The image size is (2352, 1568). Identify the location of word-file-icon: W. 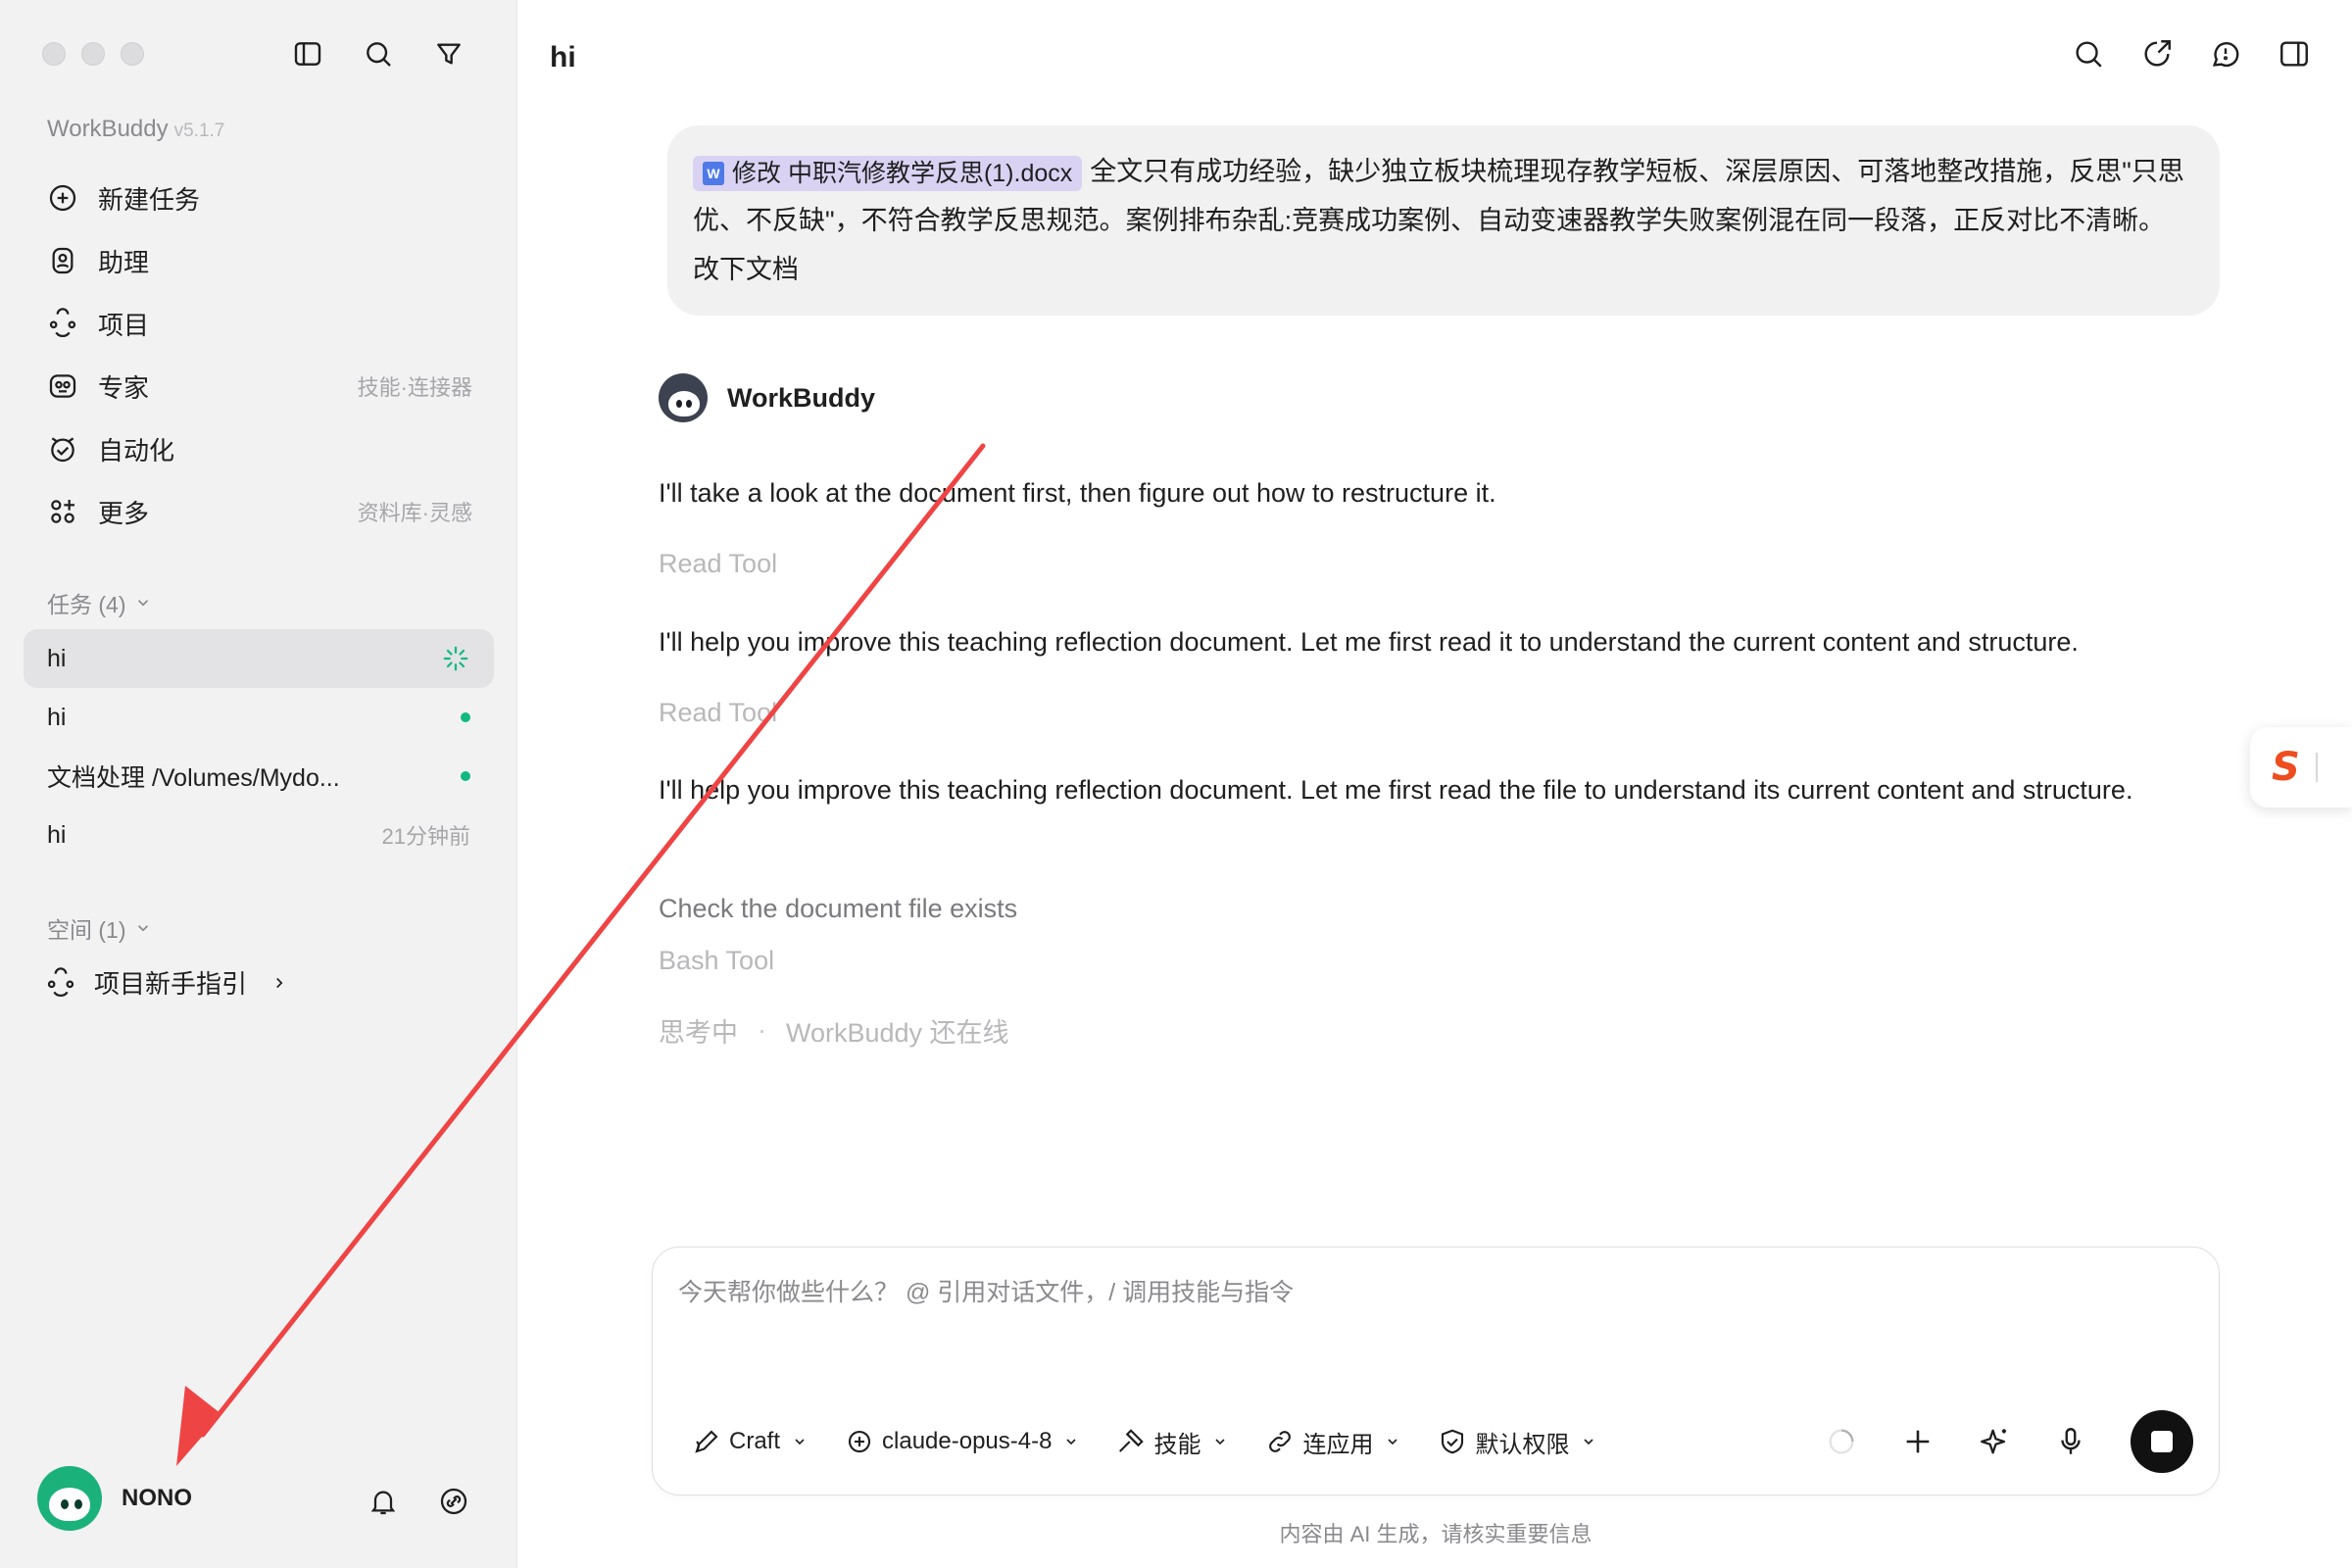
(713, 173).